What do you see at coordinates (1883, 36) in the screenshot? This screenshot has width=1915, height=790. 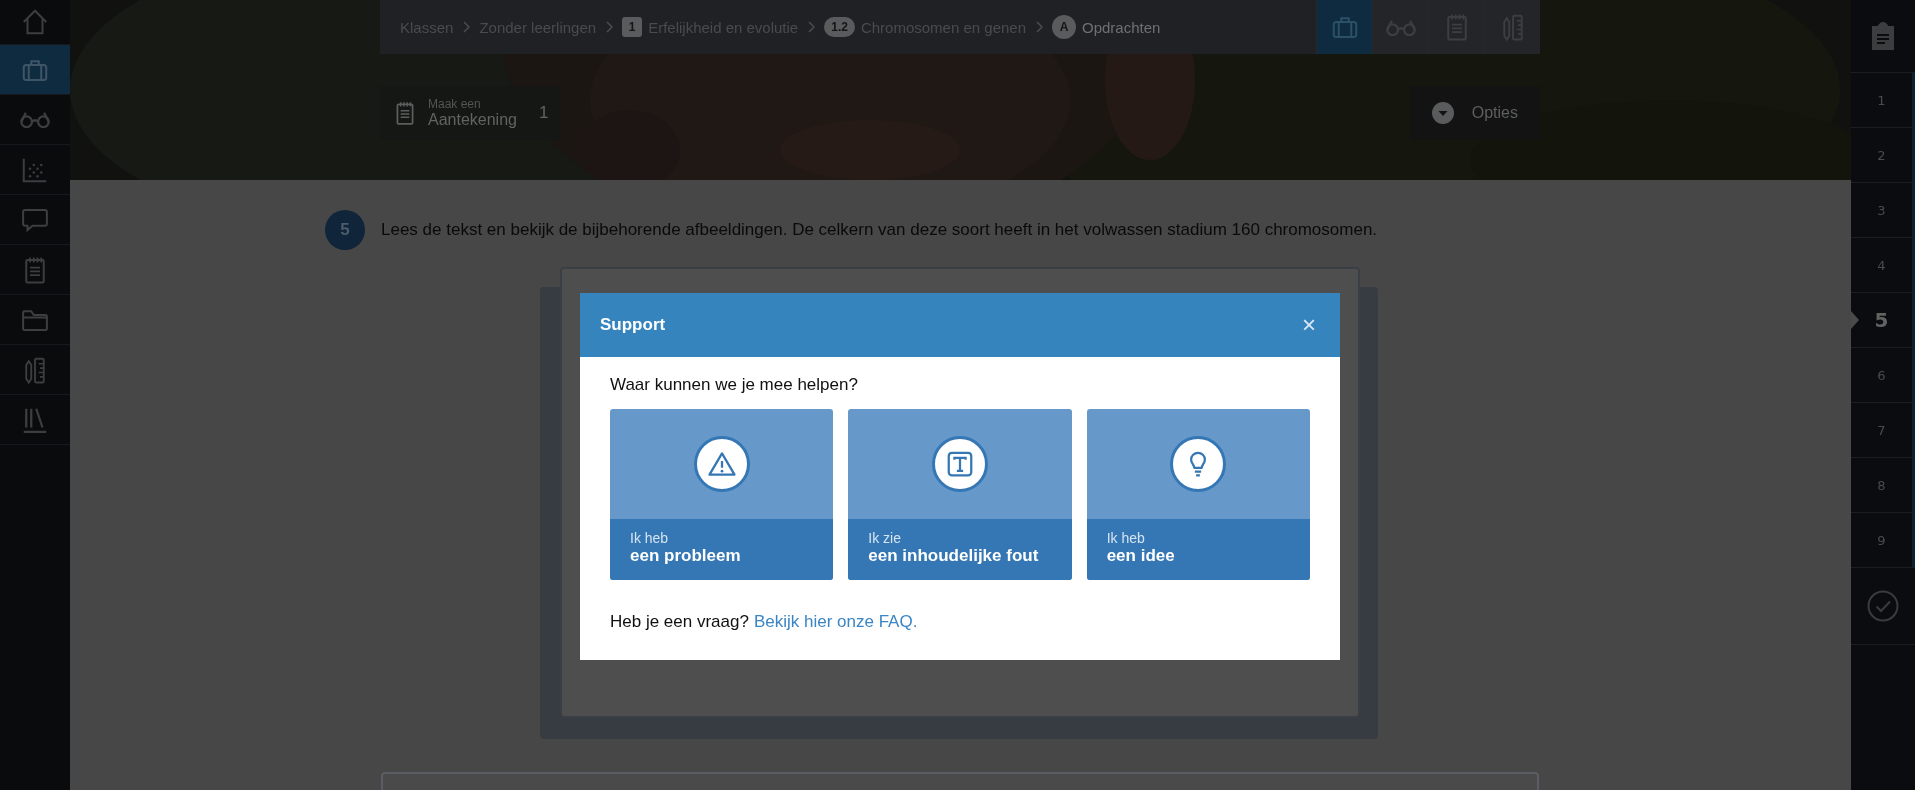 I see `clipboard-icon` at bounding box center [1883, 36].